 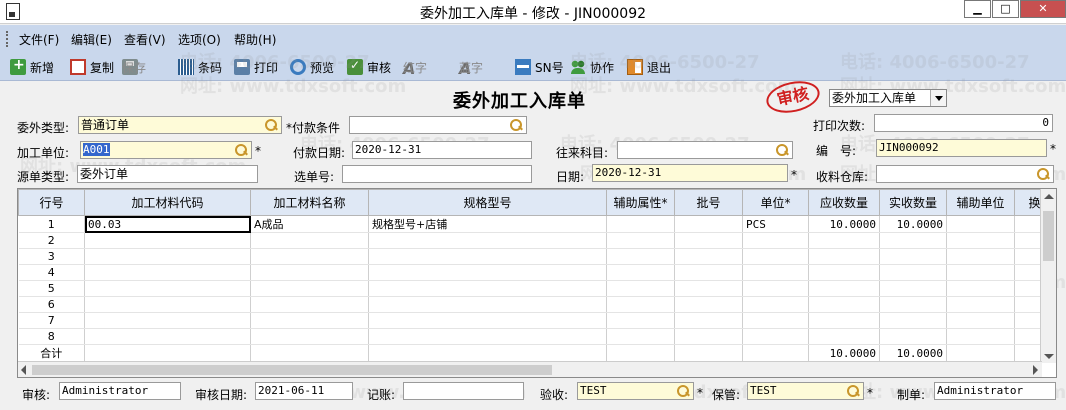 I want to click on chevron-down-icon, so click(x=938, y=98).